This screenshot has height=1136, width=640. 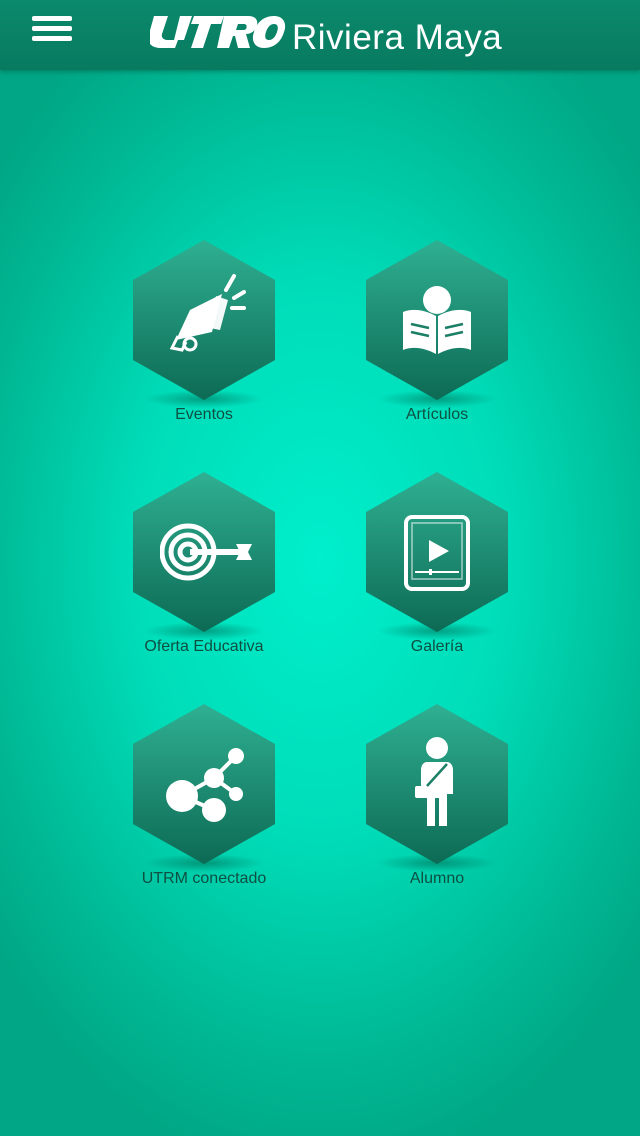 What do you see at coordinates (205, 785) in the screenshot?
I see `network-nodes-icon` at bounding box center [205, 785].